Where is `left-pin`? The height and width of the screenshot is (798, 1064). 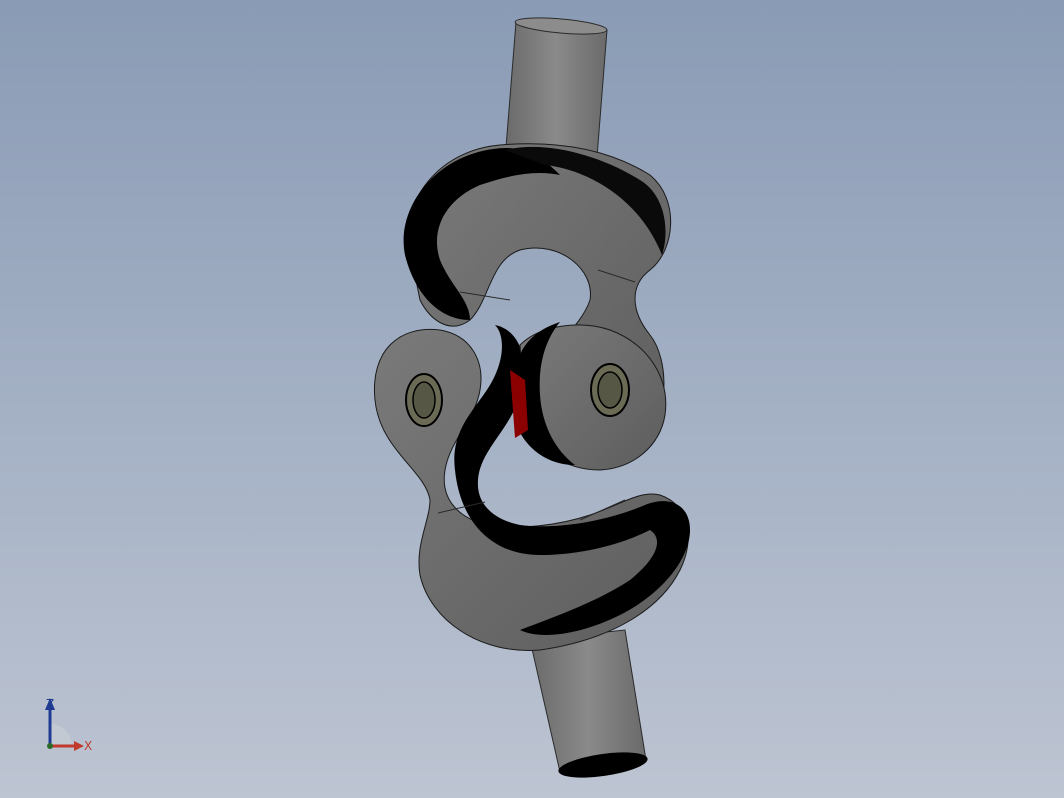 left-pin is located at coordinates (424, 400).